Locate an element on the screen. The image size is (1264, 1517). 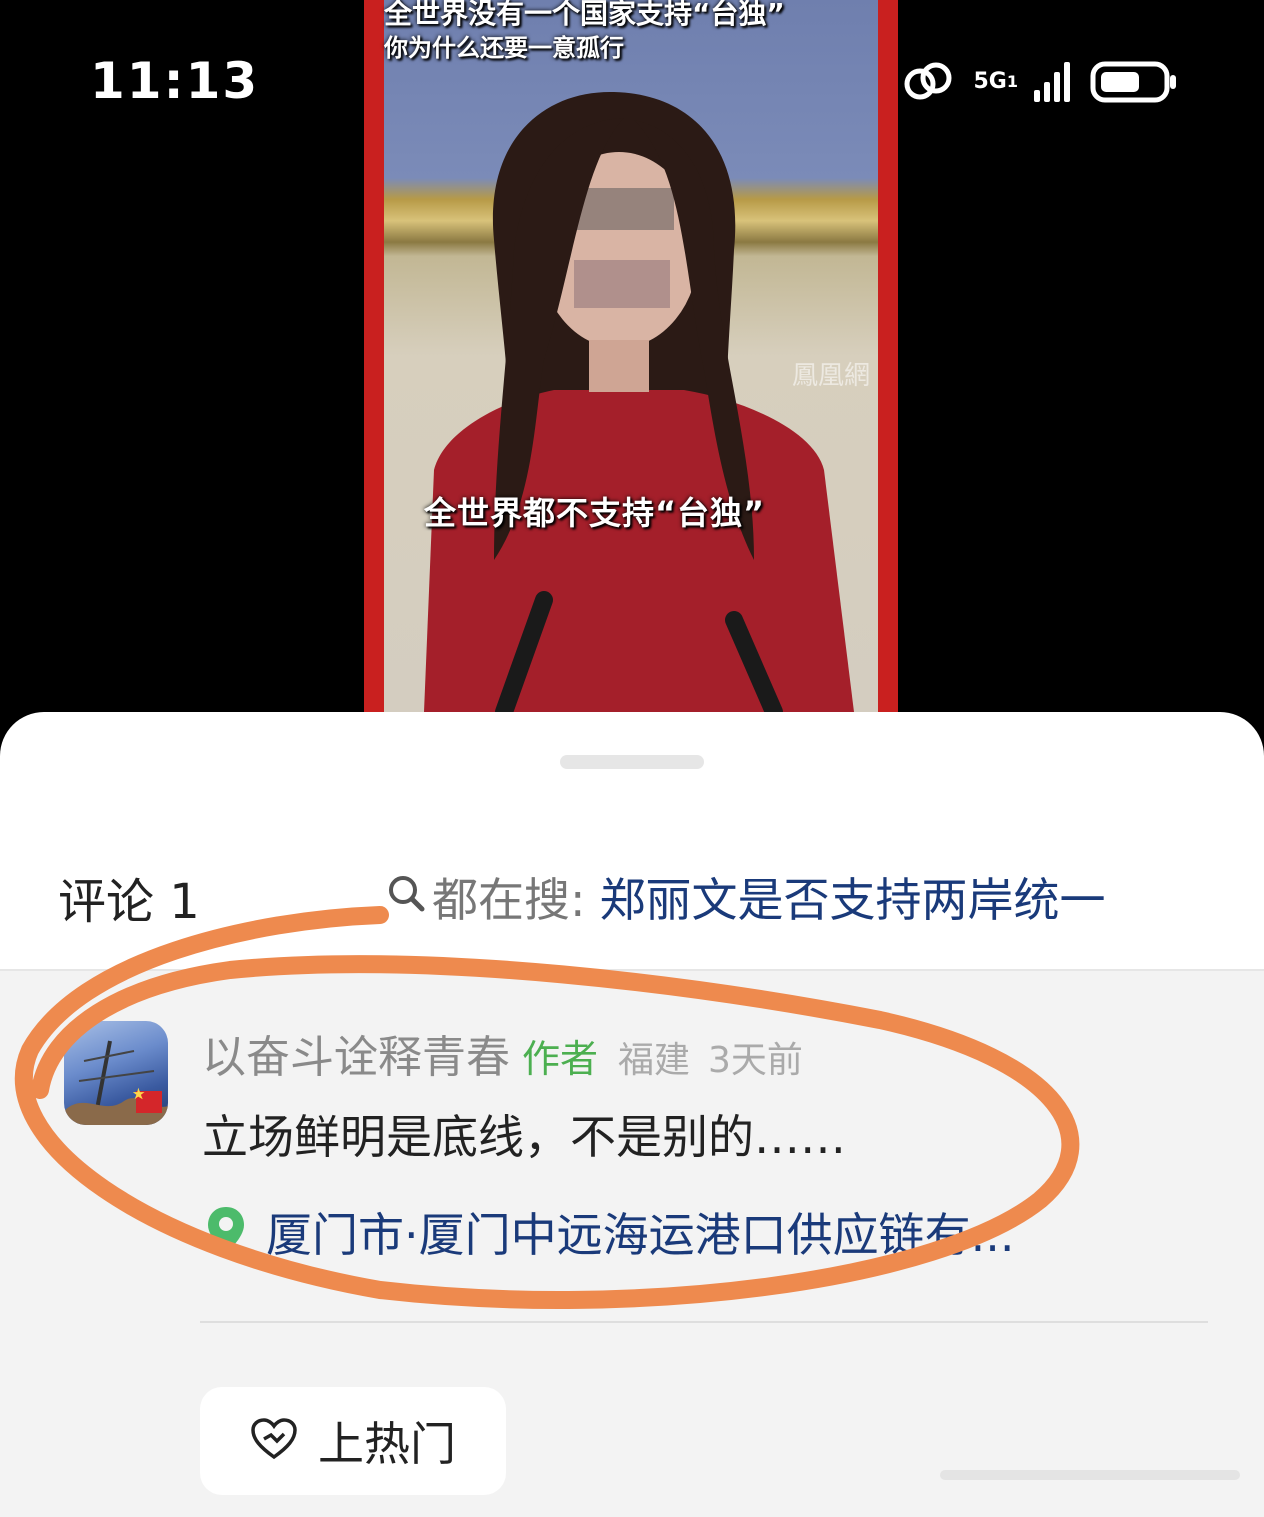
network-label: 5G 1 is located at coordinates (995, 81).